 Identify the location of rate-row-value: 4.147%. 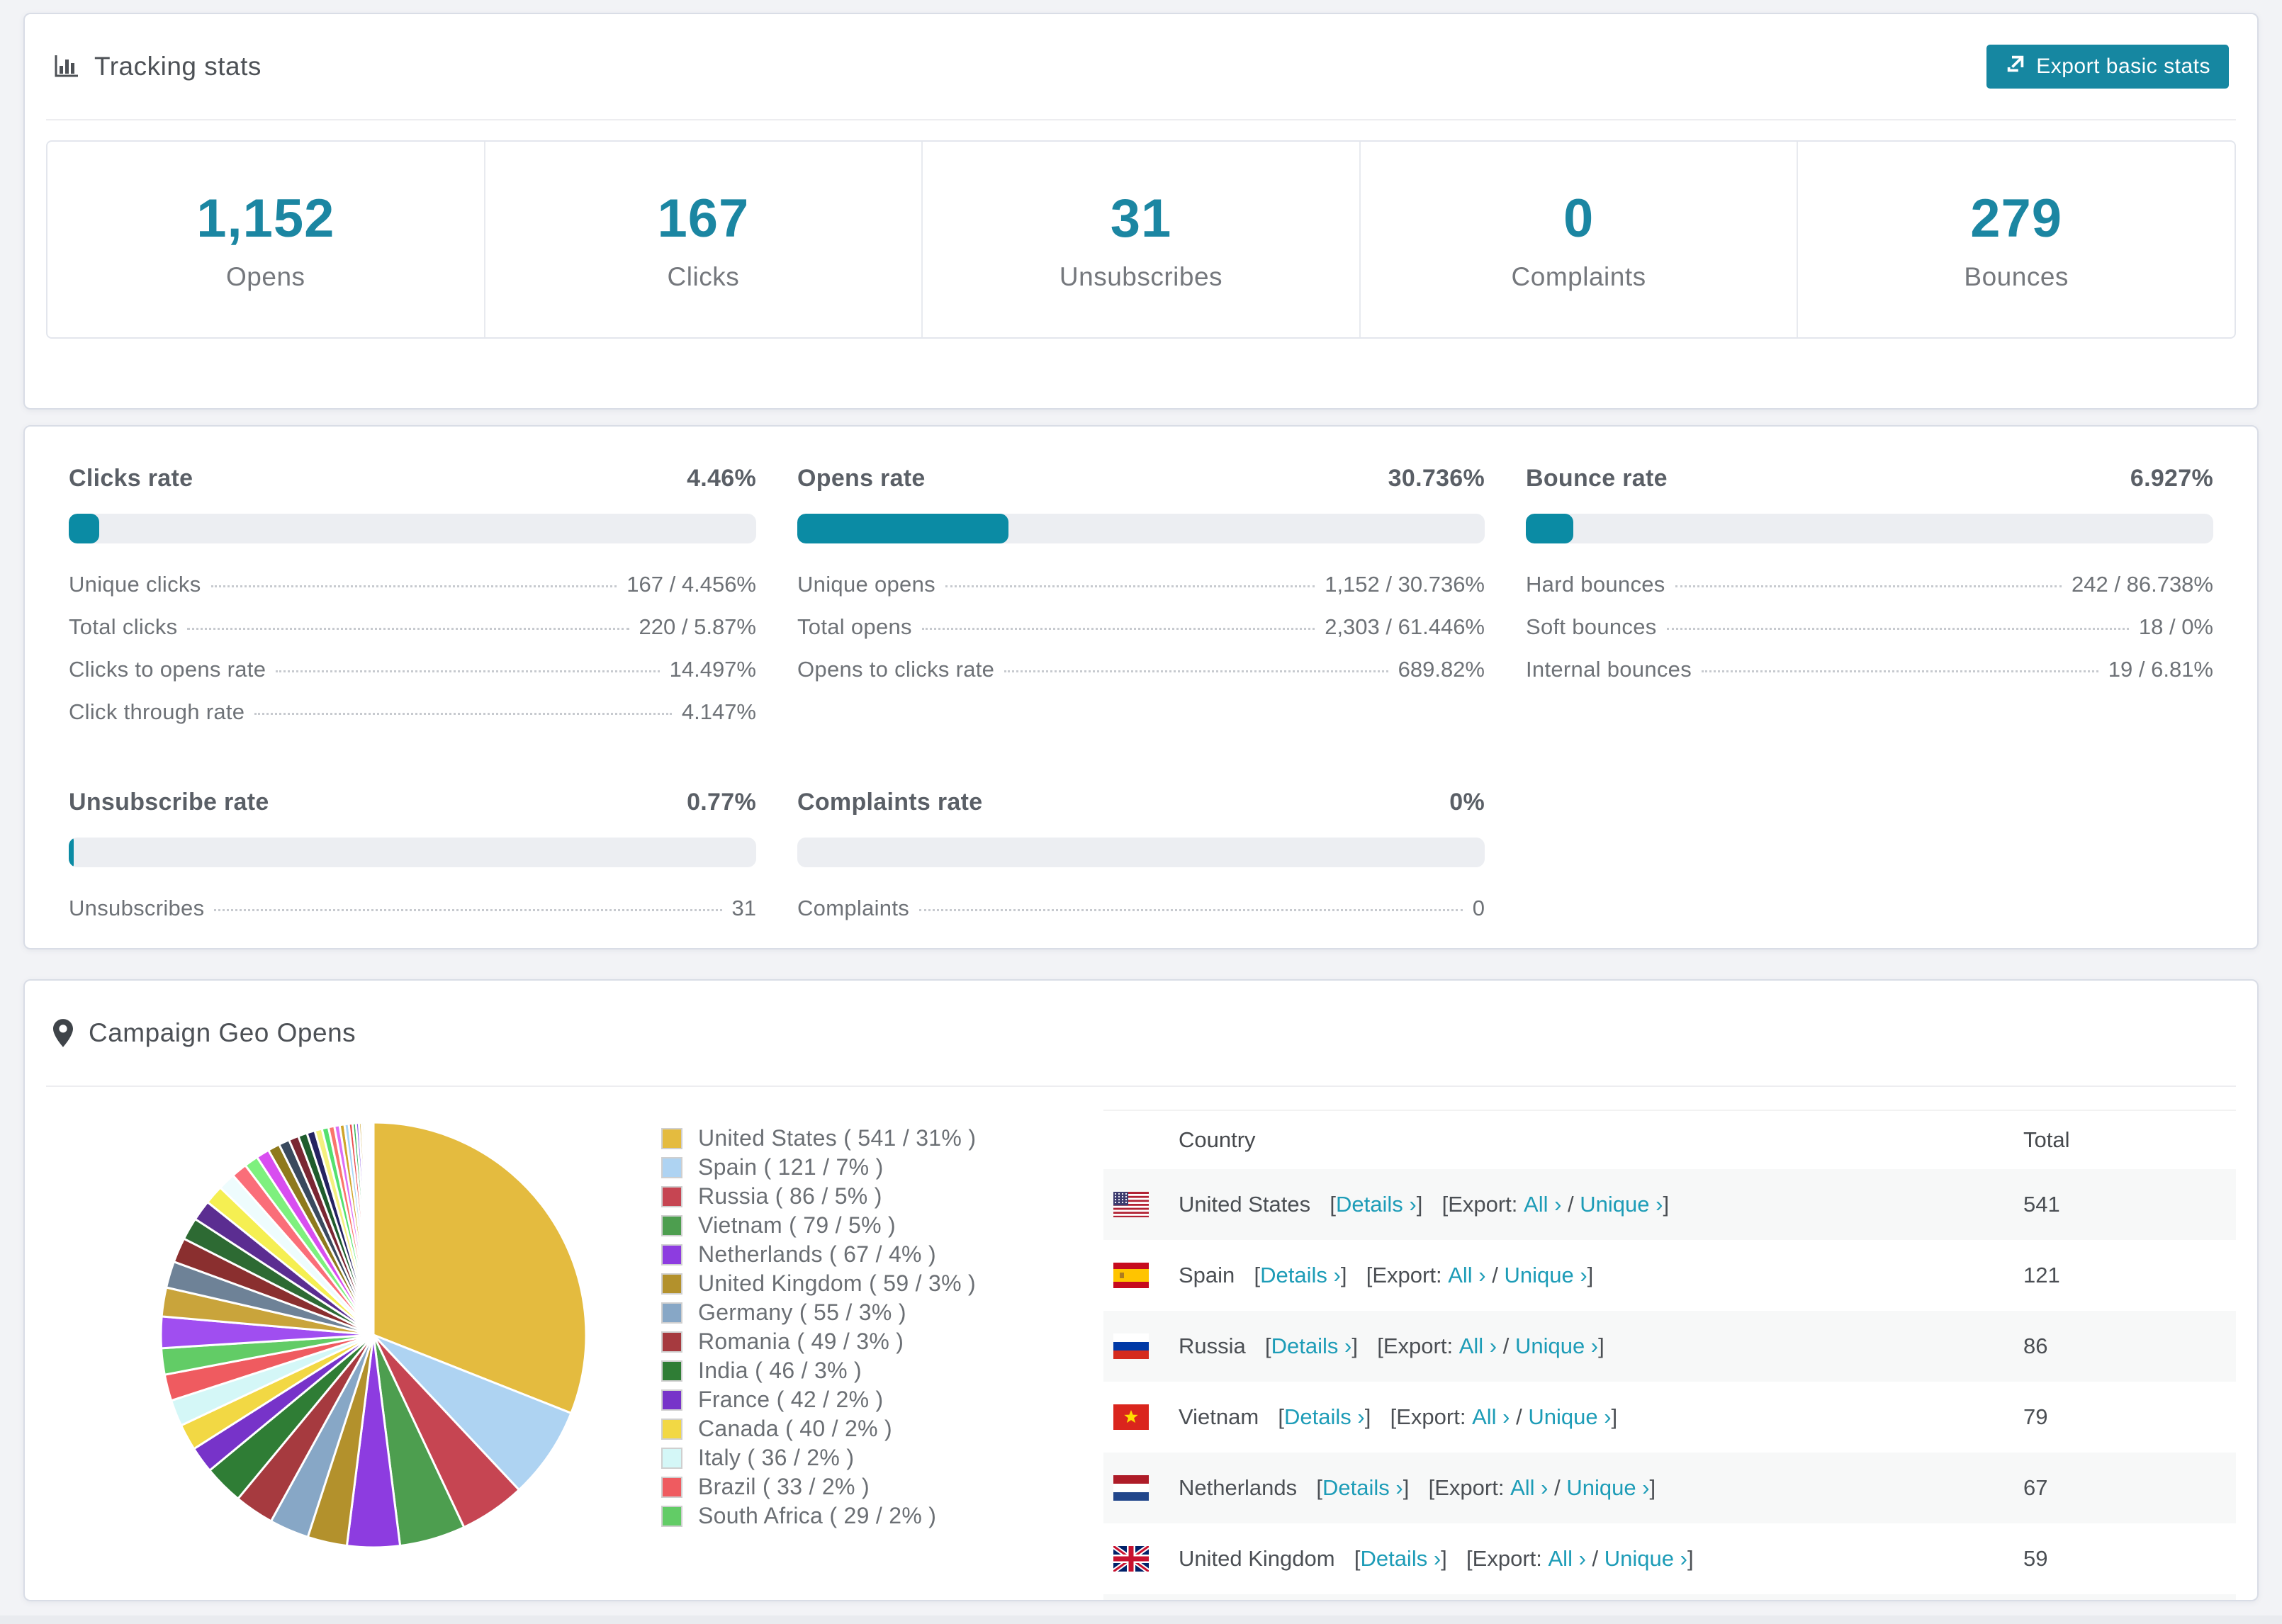
(719, 712).